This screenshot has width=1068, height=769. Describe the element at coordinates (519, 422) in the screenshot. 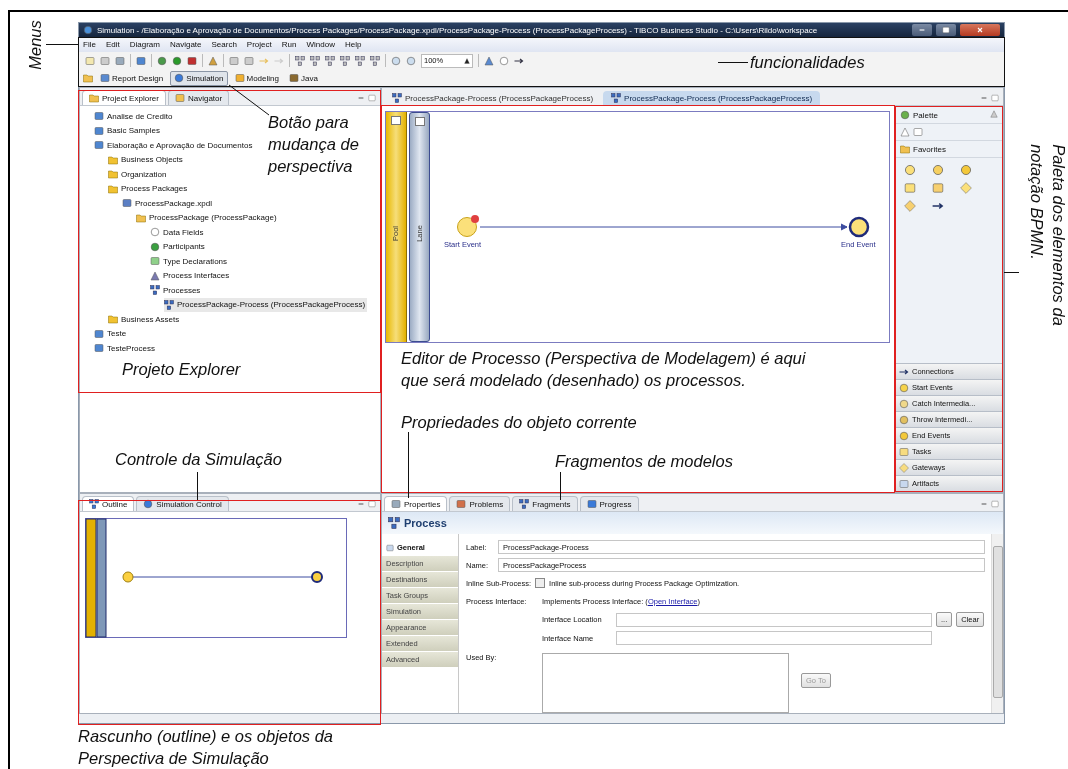

I see `callout-text: Propriedades do objeto corrente` at that location.